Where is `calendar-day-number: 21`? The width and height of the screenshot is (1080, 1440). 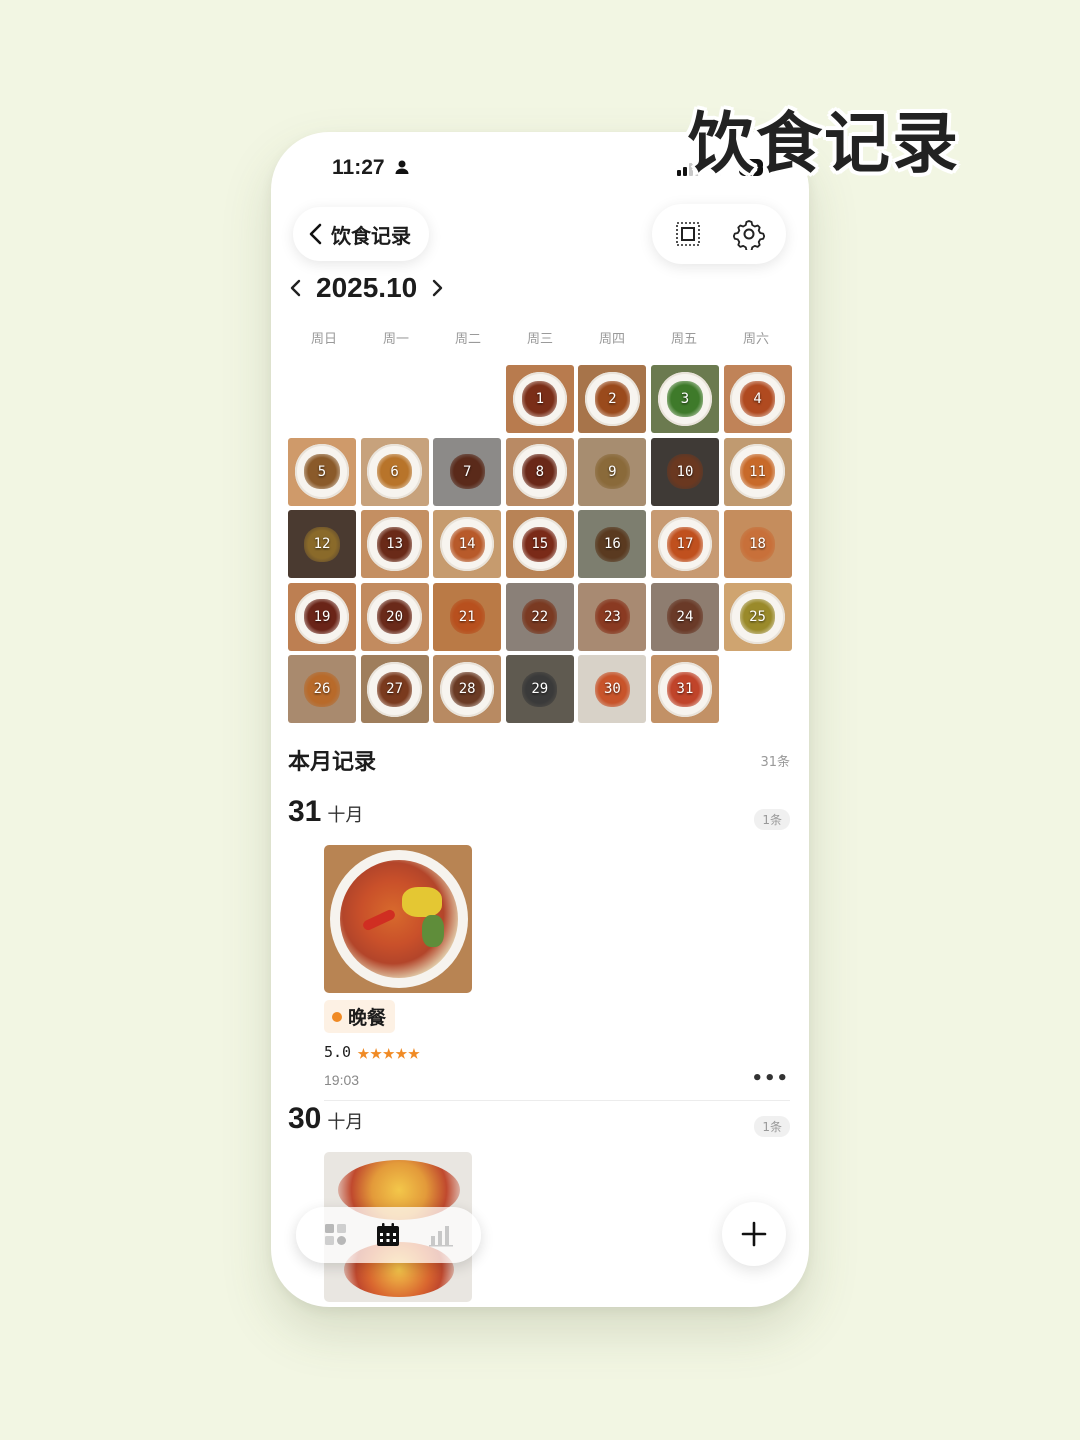 calendar-day-number: 21 is located at coordinates (467, 616).